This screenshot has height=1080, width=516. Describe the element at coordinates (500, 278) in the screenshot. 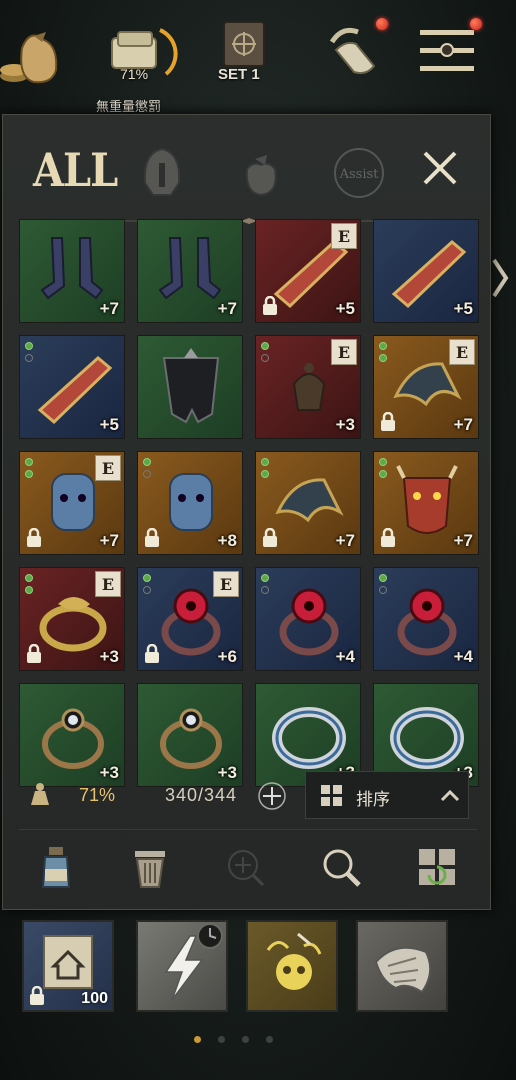

I see `side-arrow-icon` at that location.